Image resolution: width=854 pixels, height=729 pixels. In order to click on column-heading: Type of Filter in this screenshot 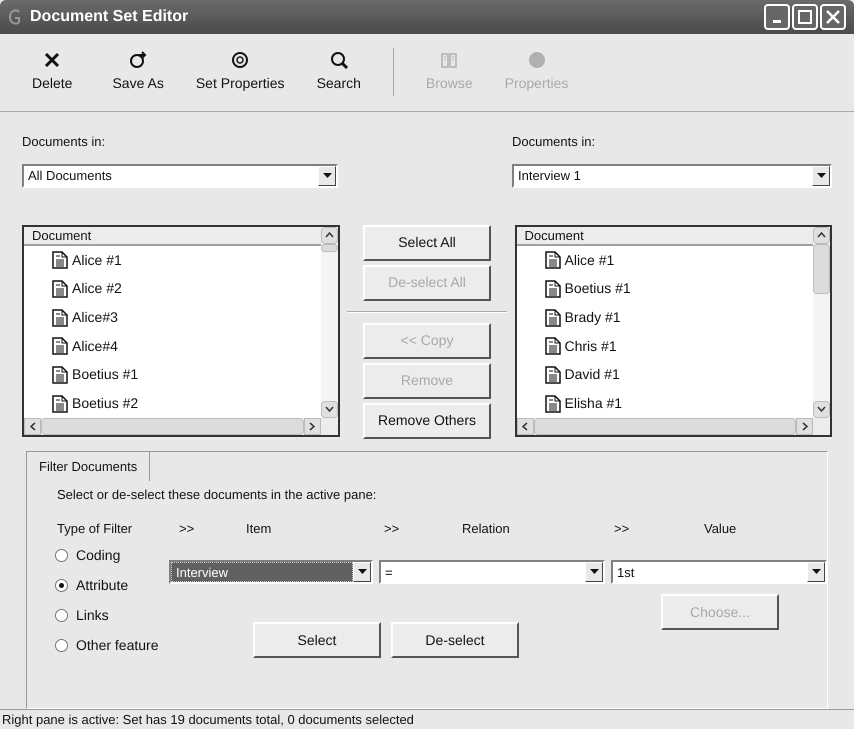, I will do `click(95, 529)`.